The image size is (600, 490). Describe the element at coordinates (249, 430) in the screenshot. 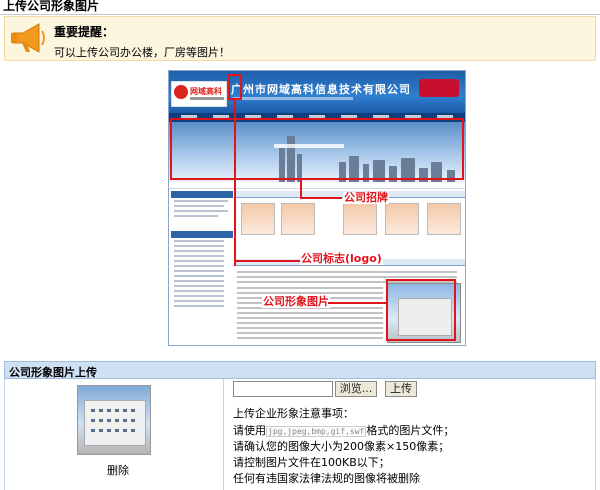

I see `note-format-prefix: 请使用` at that location.